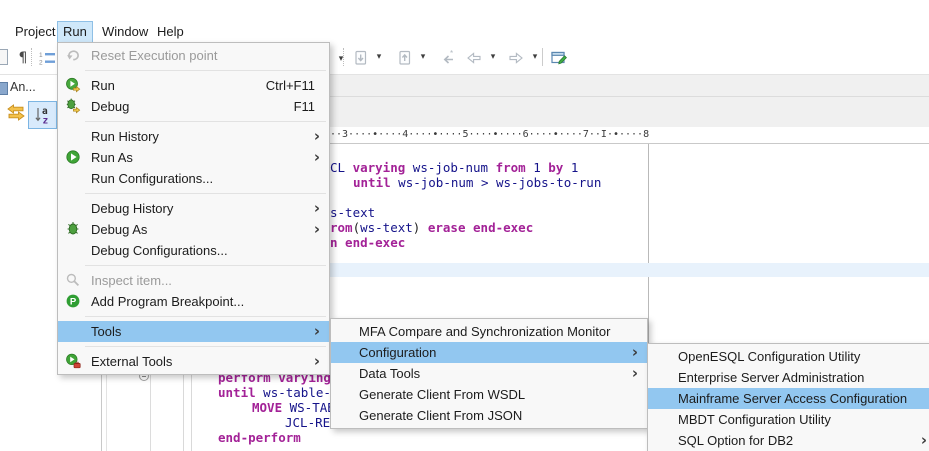  What do you see at coordinates (441, 415) in the screenshot?
I see `menu-item-label: Generate Client From JSON` at bounding box center [441, 415].